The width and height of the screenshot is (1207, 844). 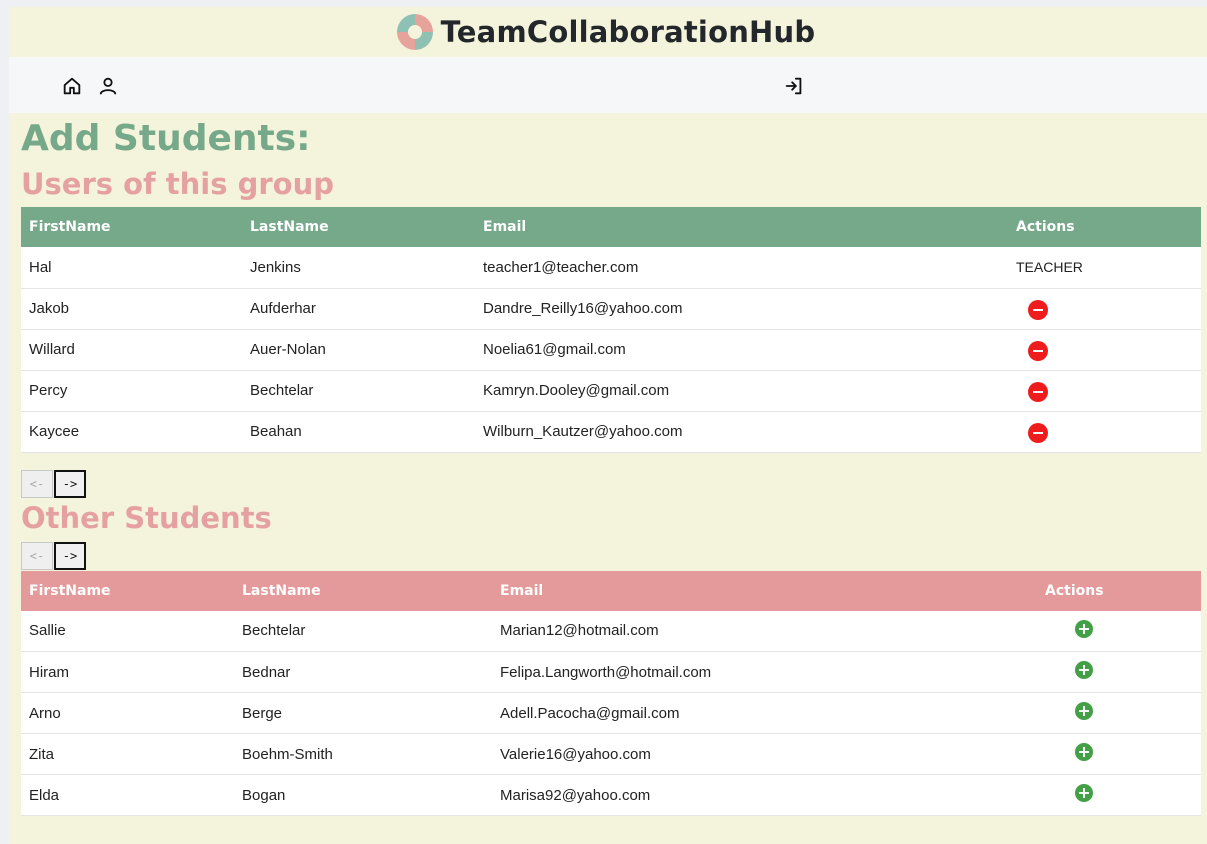 I want to click on home-icon, so click(x=72, y=86).